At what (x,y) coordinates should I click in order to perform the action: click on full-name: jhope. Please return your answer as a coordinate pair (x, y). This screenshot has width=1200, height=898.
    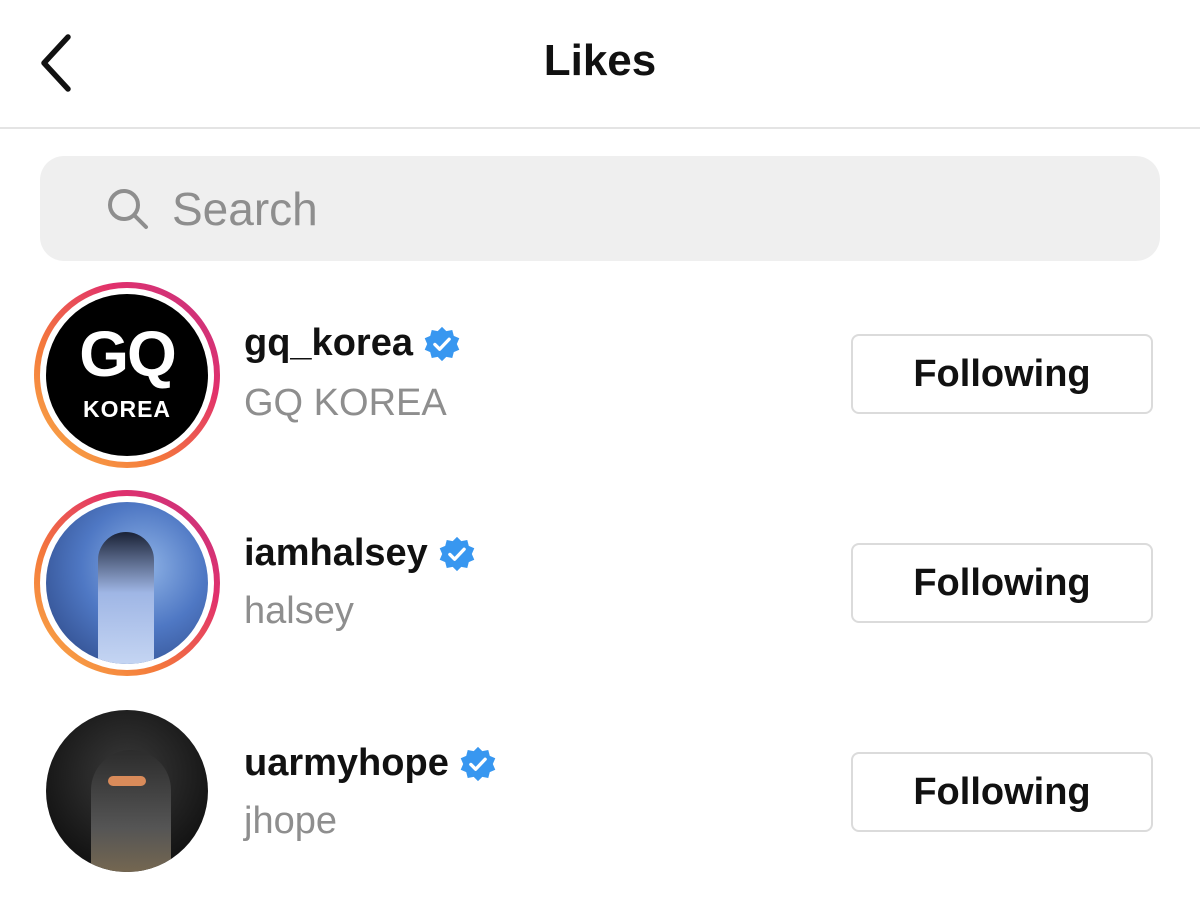
    Looking at the image, I should click on (290, 821).